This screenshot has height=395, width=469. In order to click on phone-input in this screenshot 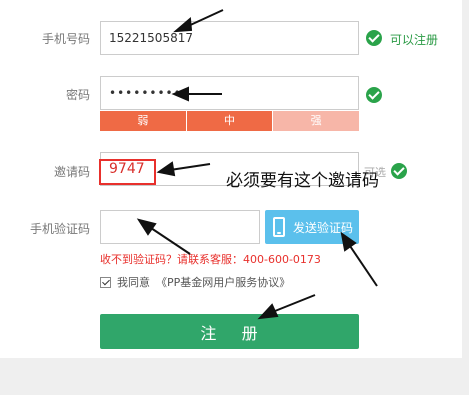, I will do `click(229, 38)`.